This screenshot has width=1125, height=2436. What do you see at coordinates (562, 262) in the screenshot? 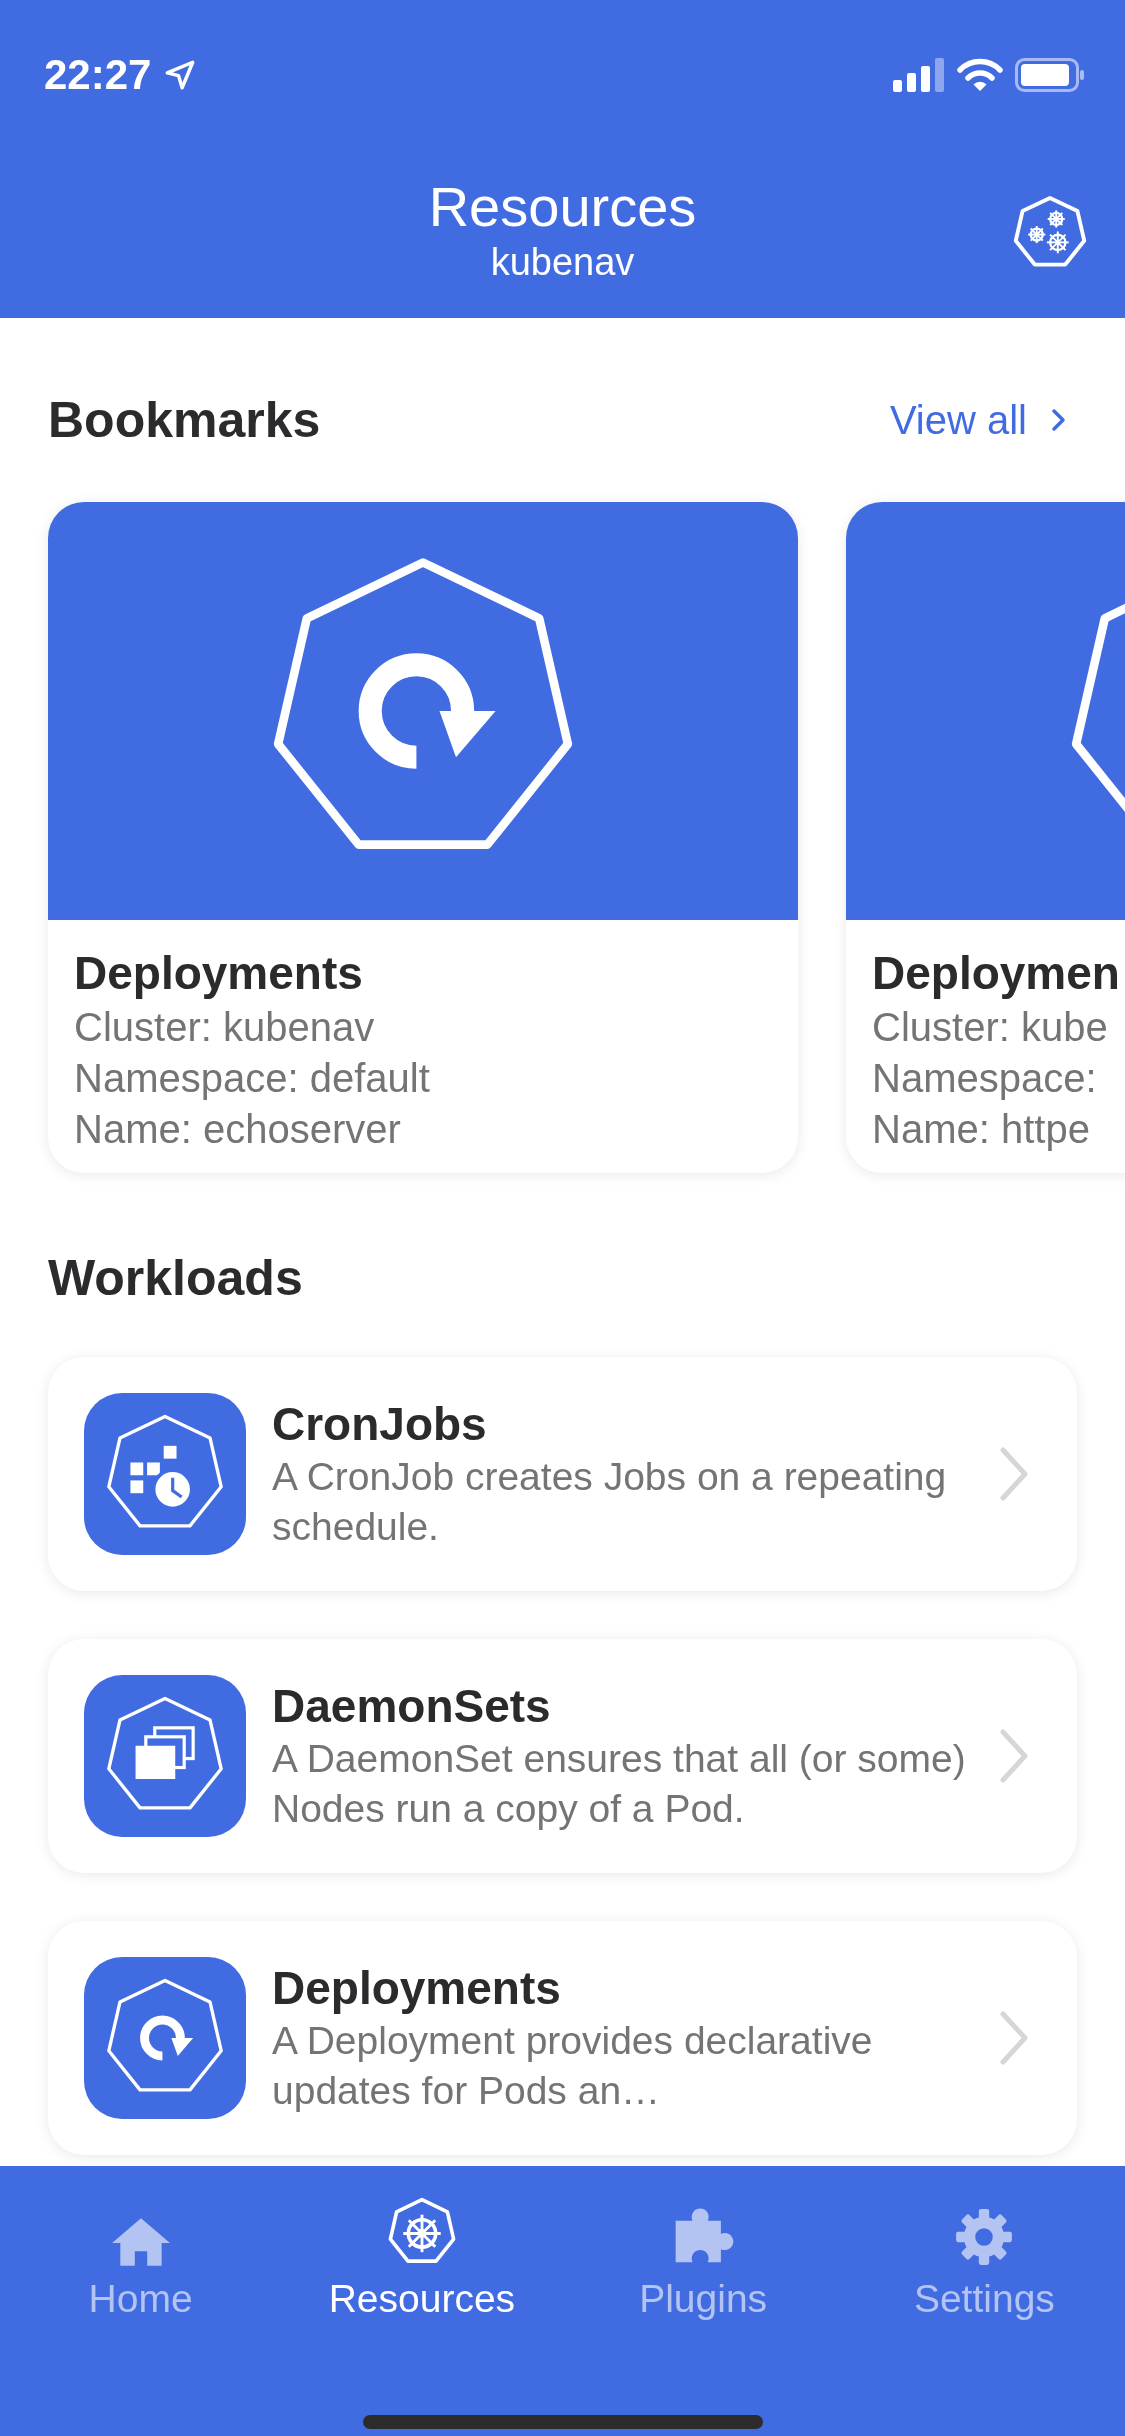
I see `cluster-name: kubenav` at bounding box center [562, 262].